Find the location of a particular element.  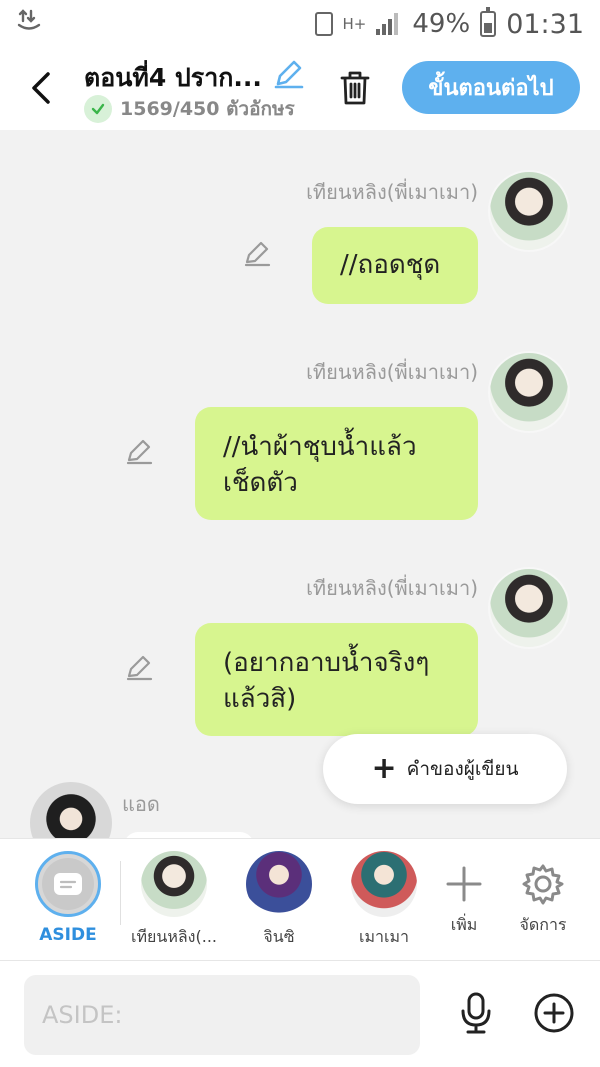

network-type: H+ is located at coordinates (354, 24).